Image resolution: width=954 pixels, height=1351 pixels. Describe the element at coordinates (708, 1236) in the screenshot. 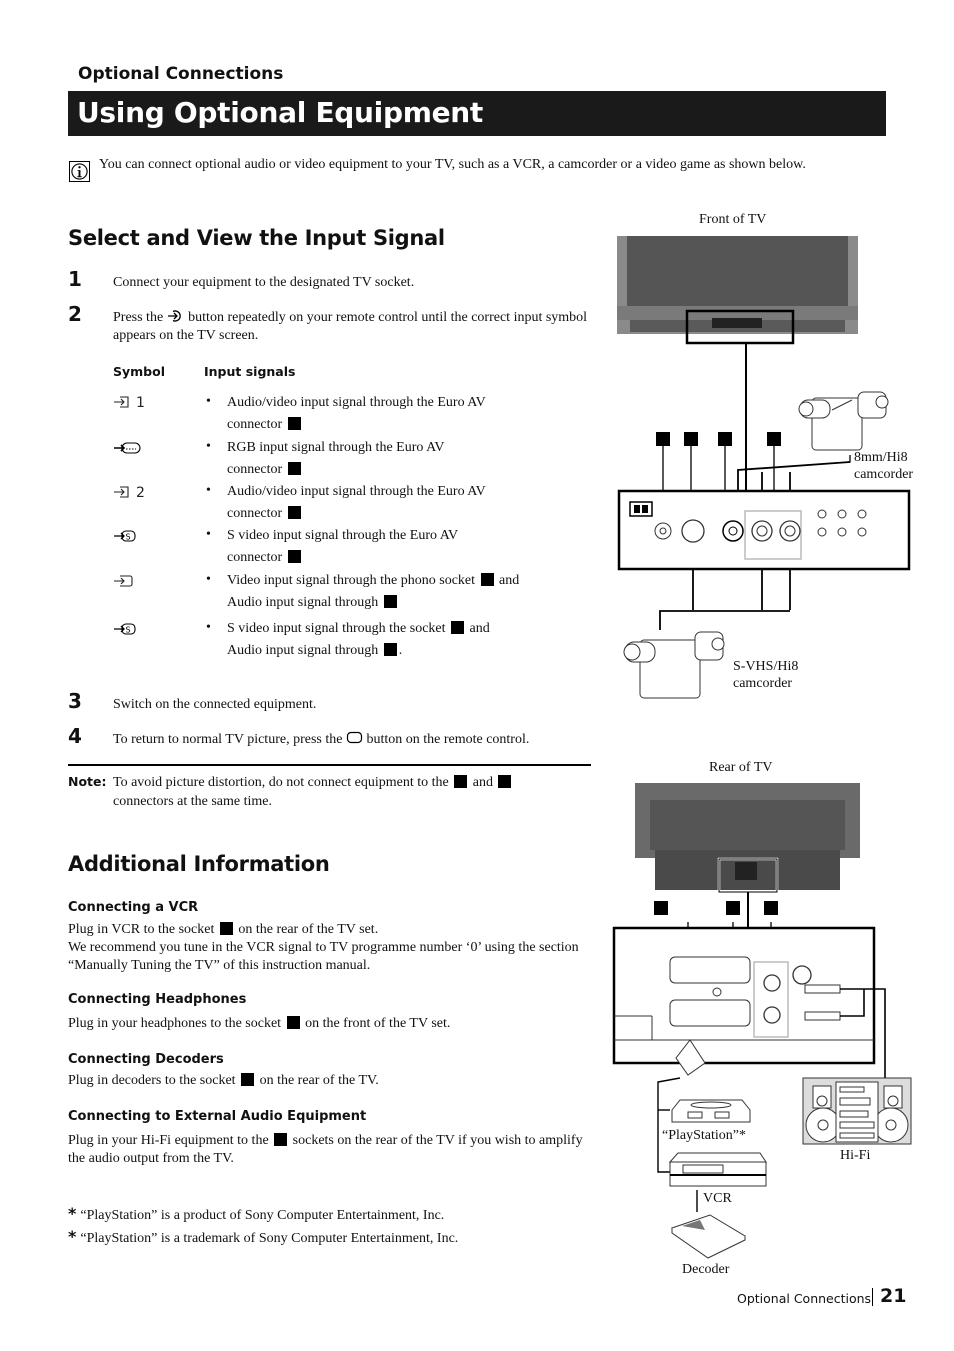

I see `decoder-illustration` at that location.